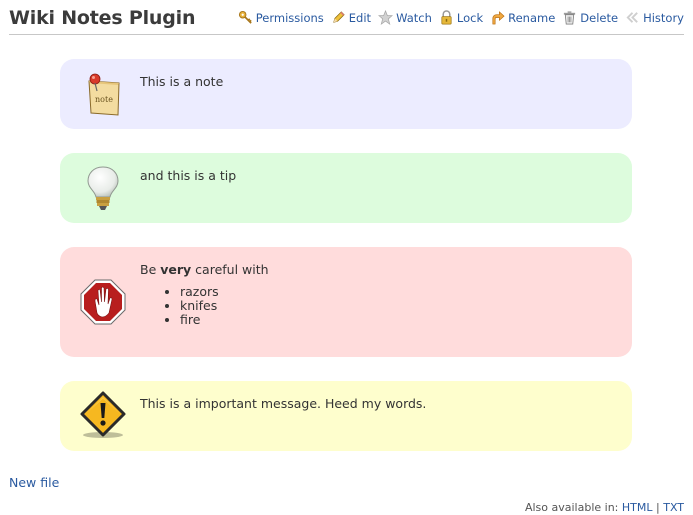  I want to click on permissions-label: Permissions, so click(289, 17).